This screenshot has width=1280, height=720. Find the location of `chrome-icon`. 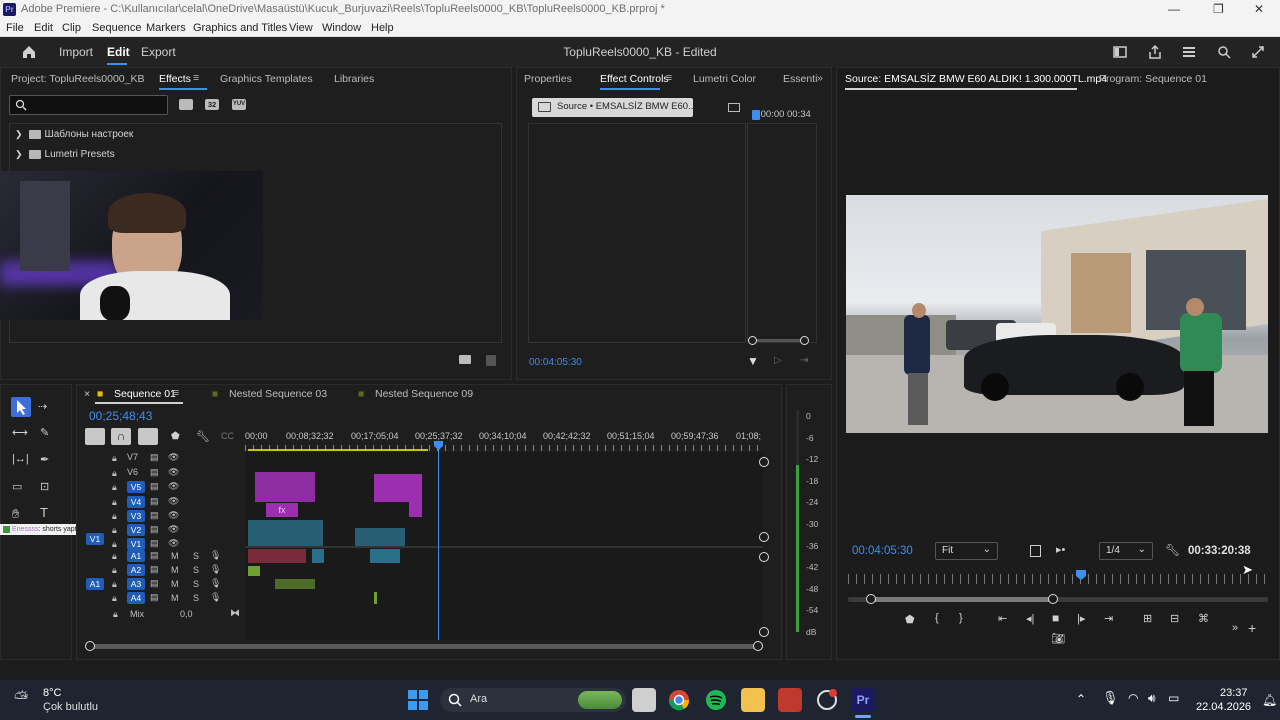

chrome-icon is located at coordinates (679, 700).